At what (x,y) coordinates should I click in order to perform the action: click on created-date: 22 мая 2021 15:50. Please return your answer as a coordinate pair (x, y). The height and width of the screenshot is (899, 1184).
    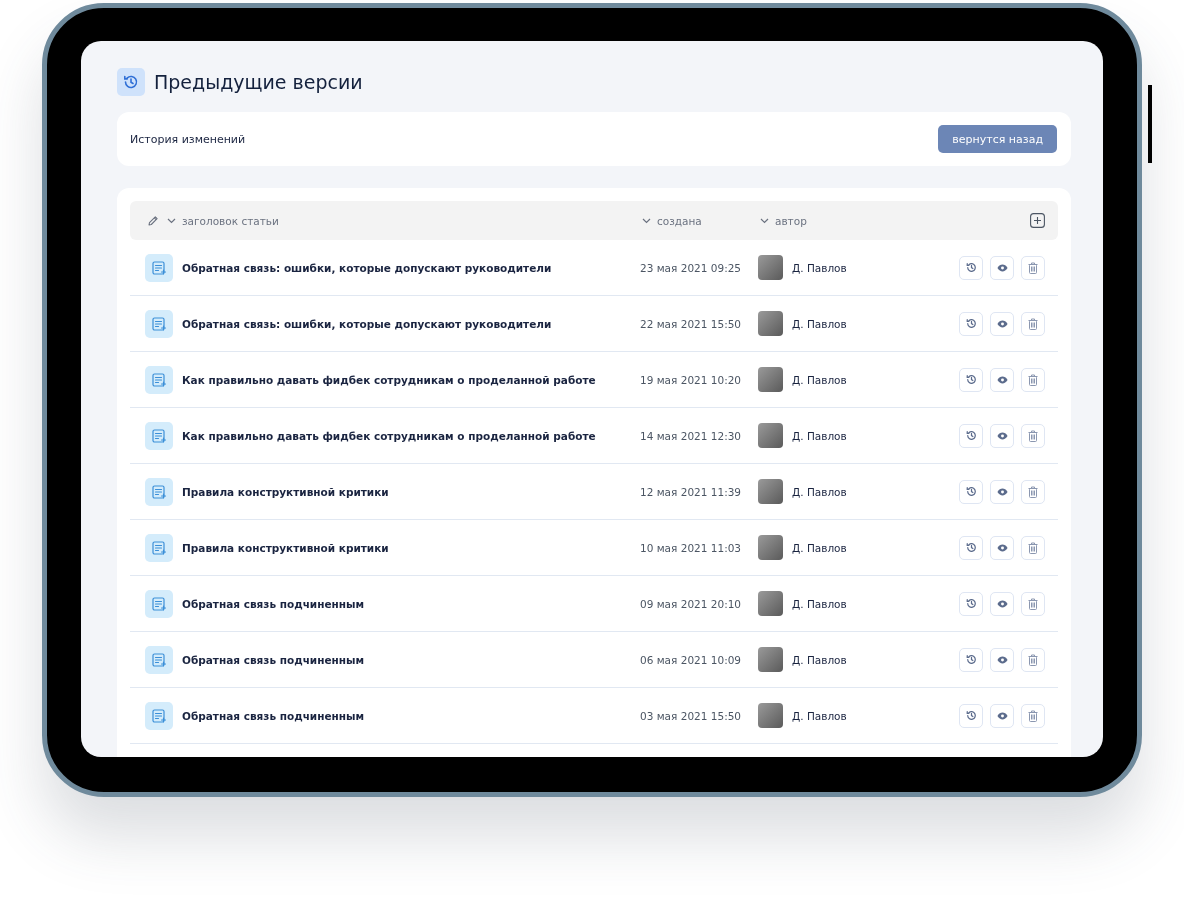
    Looking at the image, I should click on (691, 323).